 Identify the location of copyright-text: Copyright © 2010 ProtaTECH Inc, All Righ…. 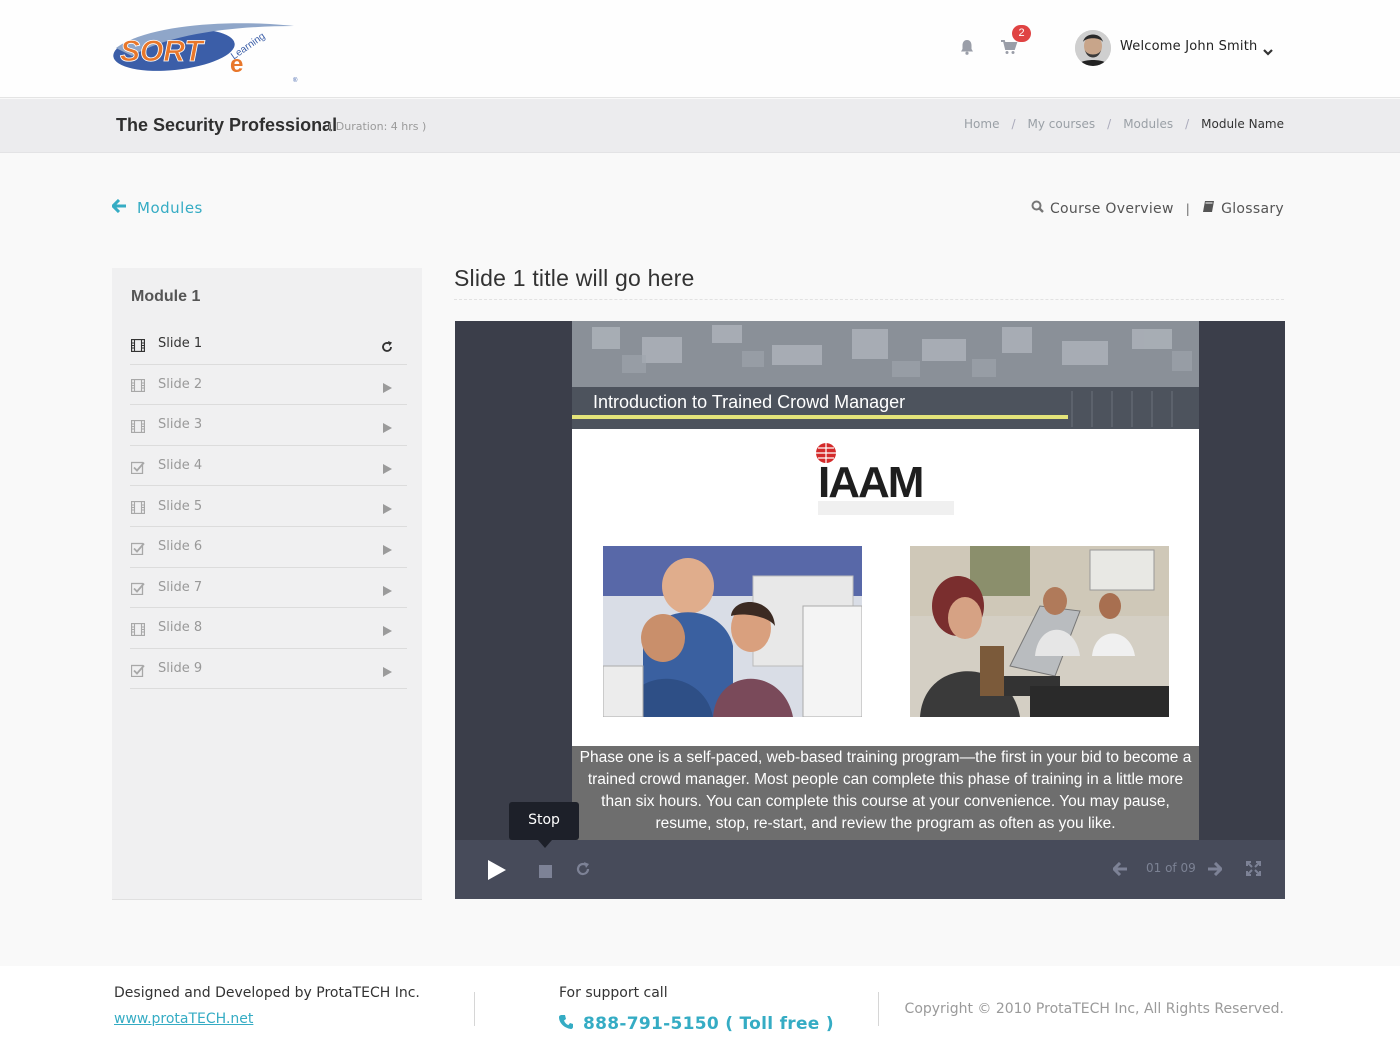
(1094, 1009).